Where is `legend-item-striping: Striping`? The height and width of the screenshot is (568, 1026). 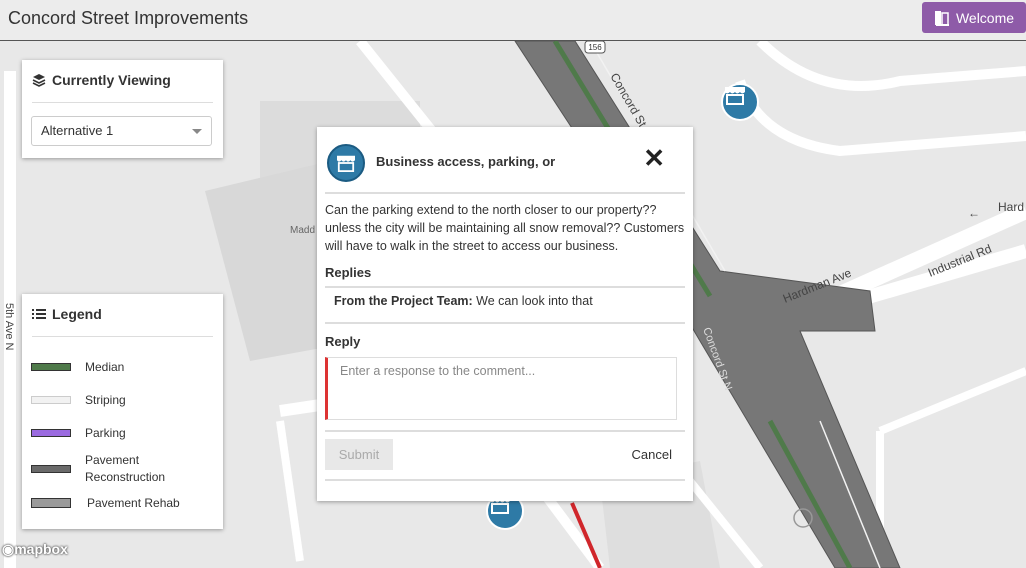
legend-item-striping: Striping is located at coordinates (78, 400).